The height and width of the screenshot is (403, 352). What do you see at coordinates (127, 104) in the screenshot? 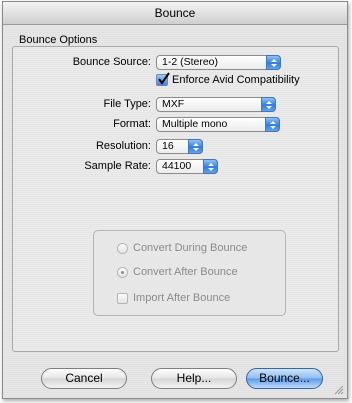
I see `file-type-label: File Type:` at bounding box center [127, 104].